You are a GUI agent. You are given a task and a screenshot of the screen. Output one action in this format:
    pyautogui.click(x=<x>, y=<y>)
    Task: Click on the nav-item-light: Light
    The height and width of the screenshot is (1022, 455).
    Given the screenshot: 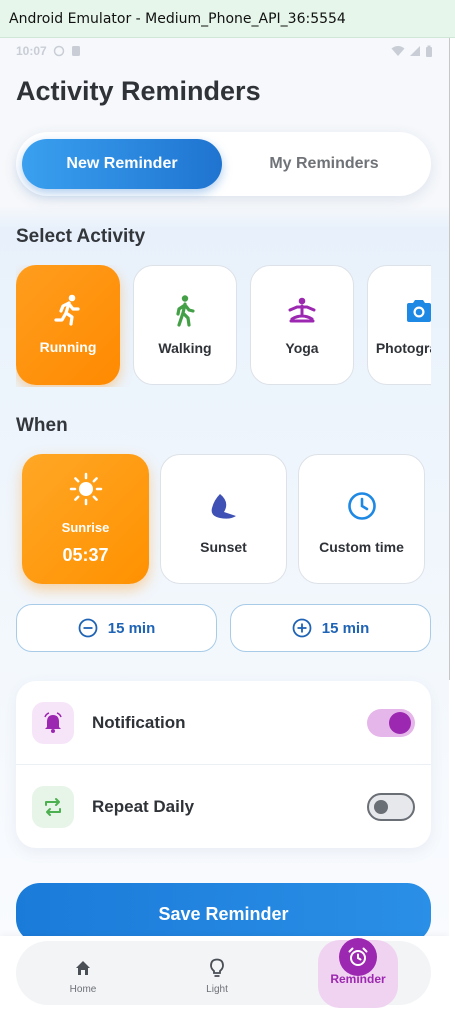 What is the action you would take?
    pyautogui.click(x=217, y=973)
    